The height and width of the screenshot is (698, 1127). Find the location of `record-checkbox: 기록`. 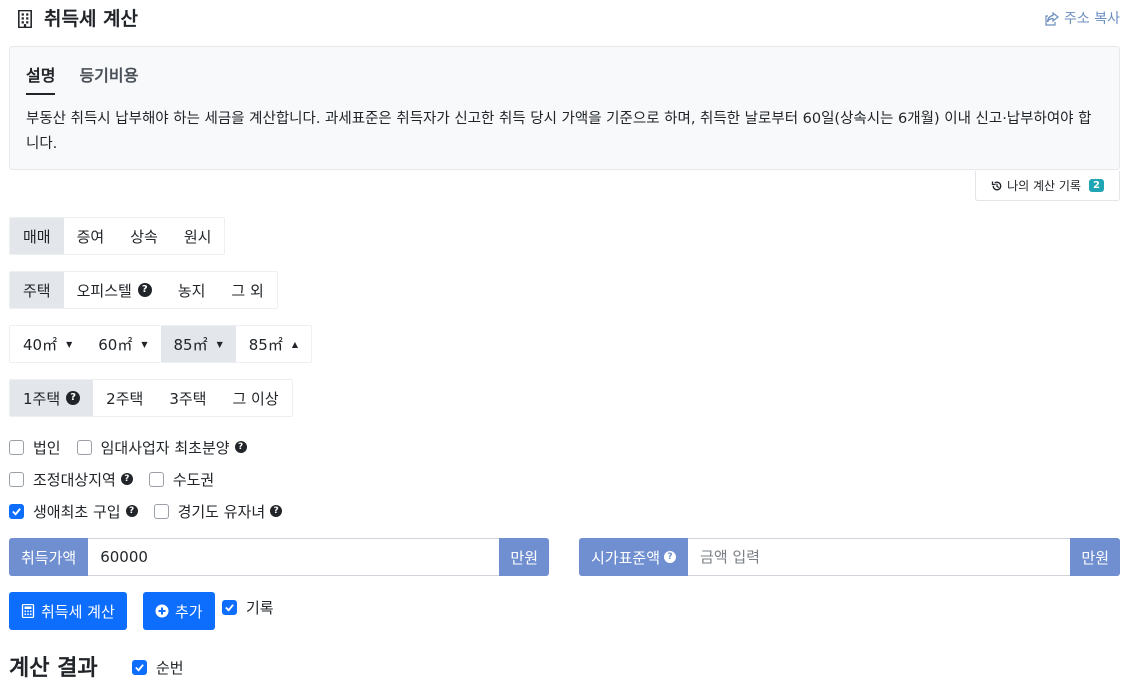

record-checkbox: 기록 is located at coordinates (248, 607).